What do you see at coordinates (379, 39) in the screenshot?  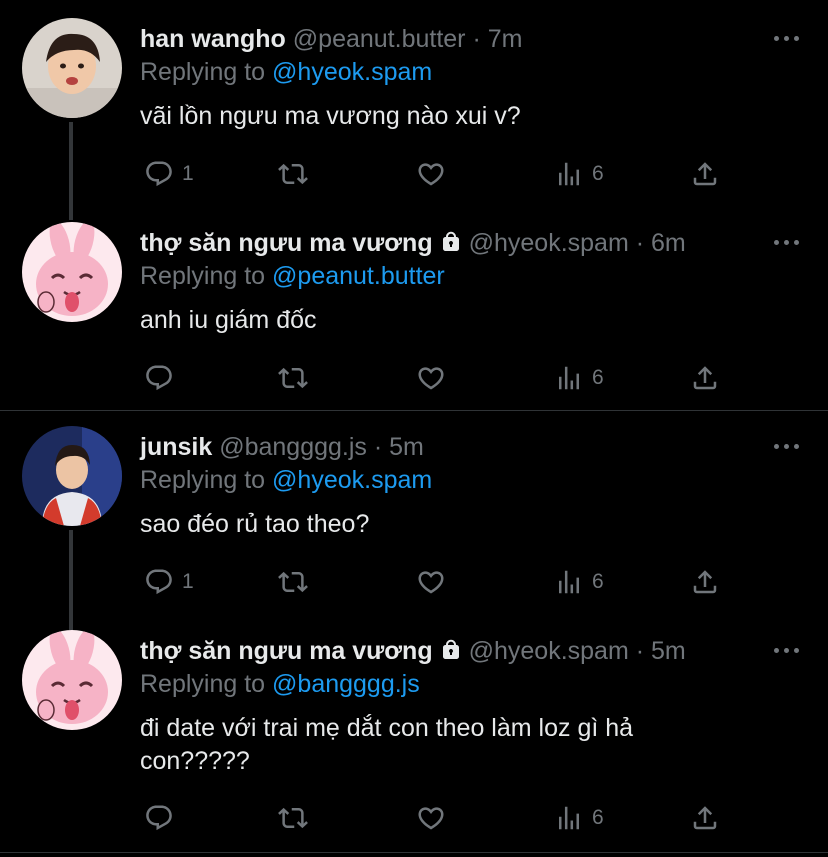 I see `author-handle: @peanut.butter` at bounding box center [379, 39].